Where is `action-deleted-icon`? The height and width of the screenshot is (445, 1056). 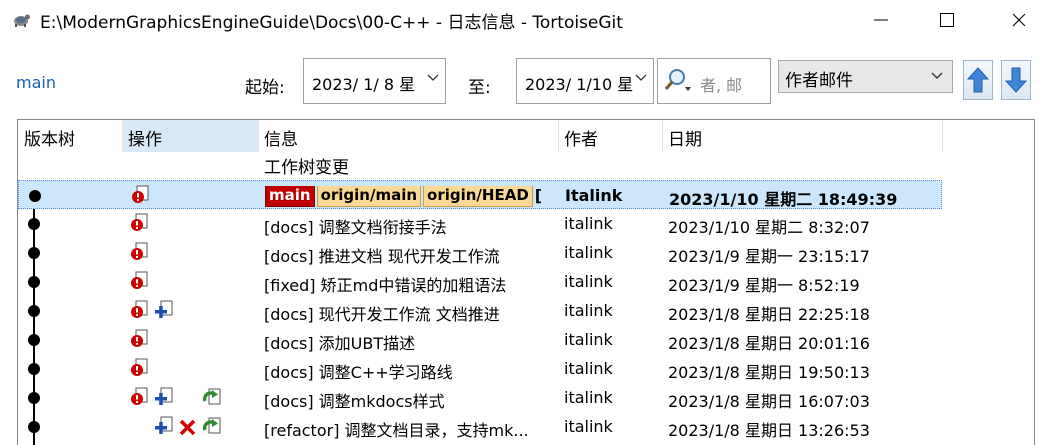 action-deleted-icon is located at coordinates (188, 426).